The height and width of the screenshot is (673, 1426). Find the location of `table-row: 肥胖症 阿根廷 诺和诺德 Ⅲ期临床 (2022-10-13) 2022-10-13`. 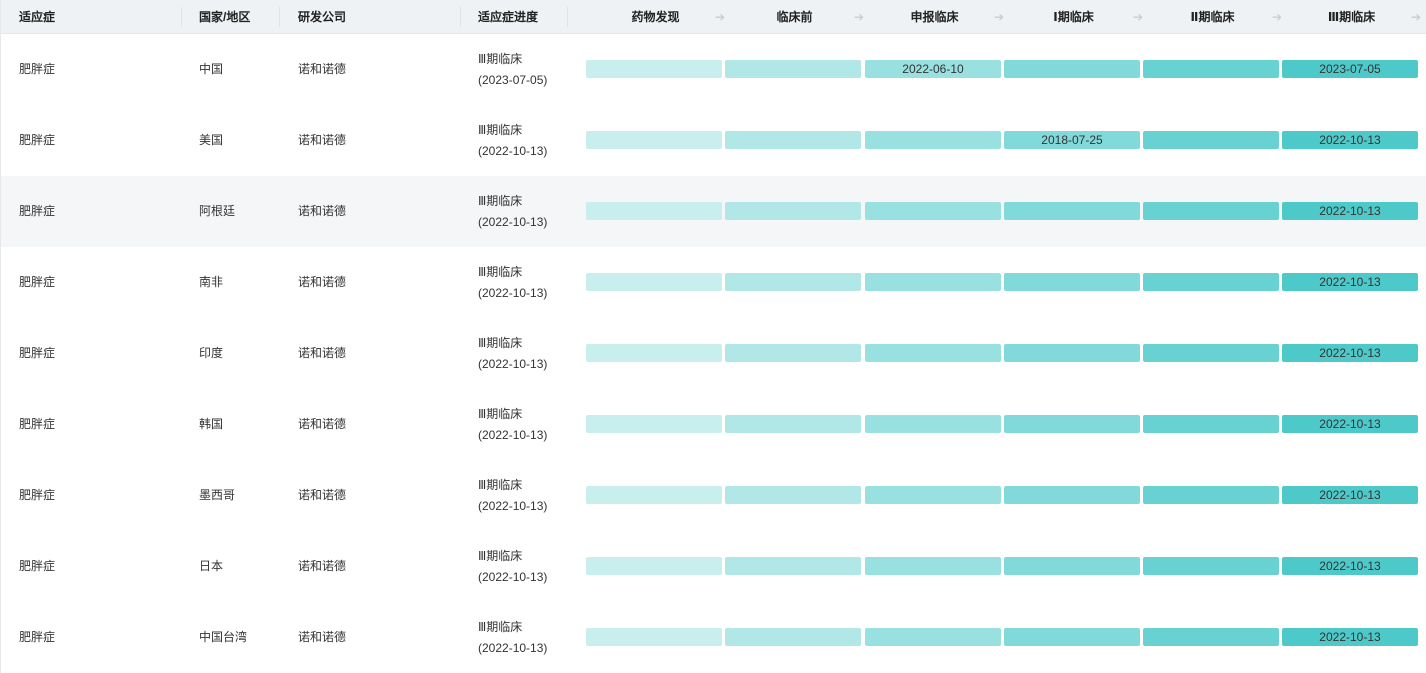

table-row: 肥胖症 阿根廷 诺和诺德 Ⅲ期临床 (2022-10-13) 2022-10-13 is located at coordinates (713, 211).